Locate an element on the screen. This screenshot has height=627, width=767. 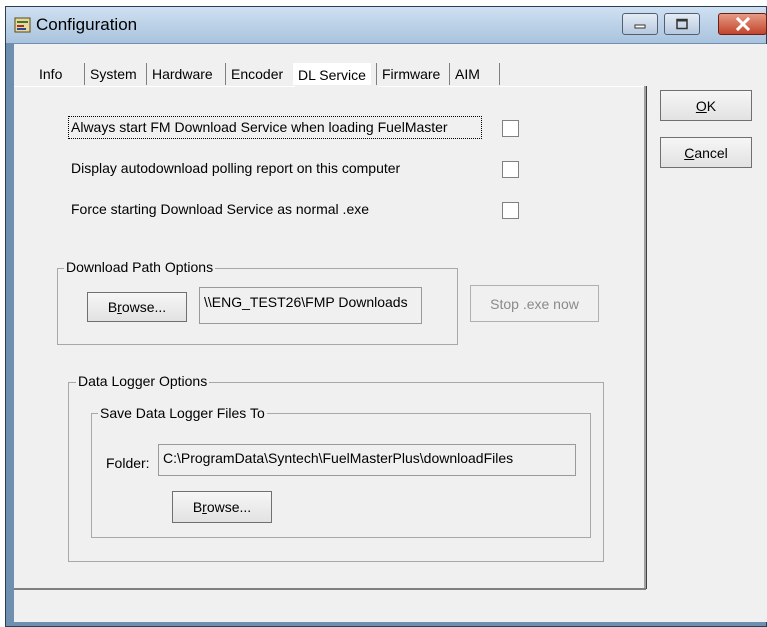
maximize-button is located at coordinates (682, 24).